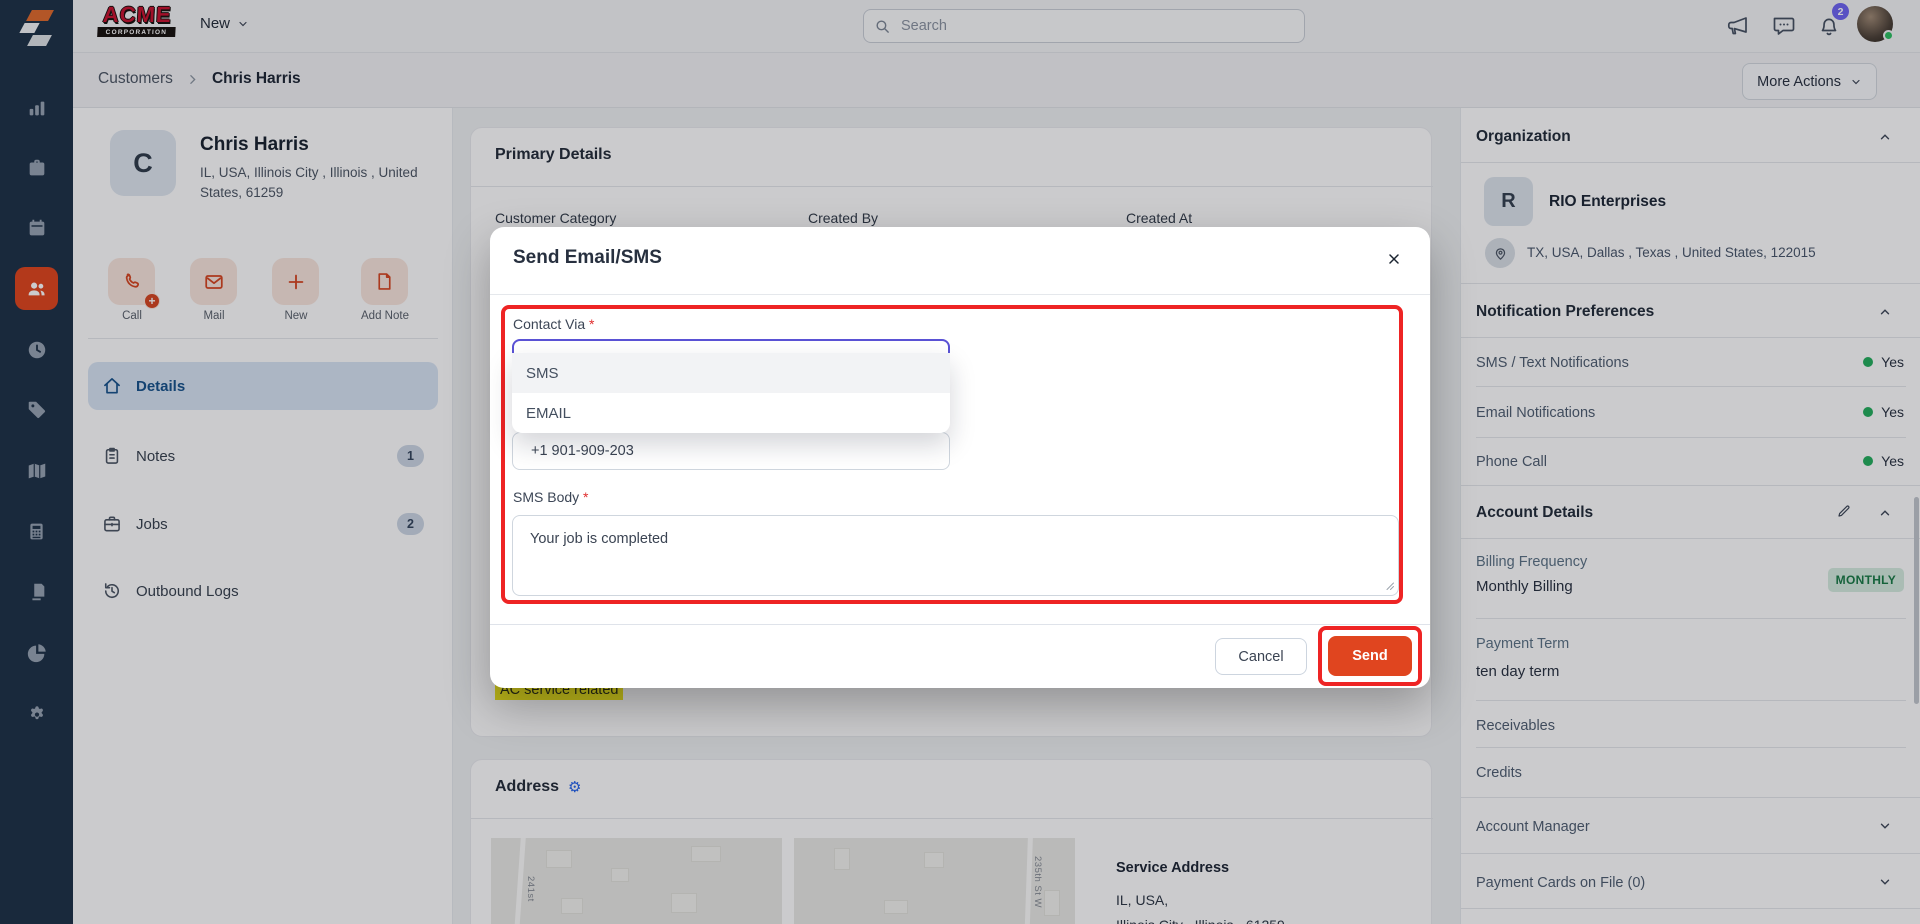 This screenshot has height=924, width=1920. What do you see at coordinates (587, 257) in the screenshot?
I see `modal-title: Send Email/SMS` at bounding box center [587, 257].